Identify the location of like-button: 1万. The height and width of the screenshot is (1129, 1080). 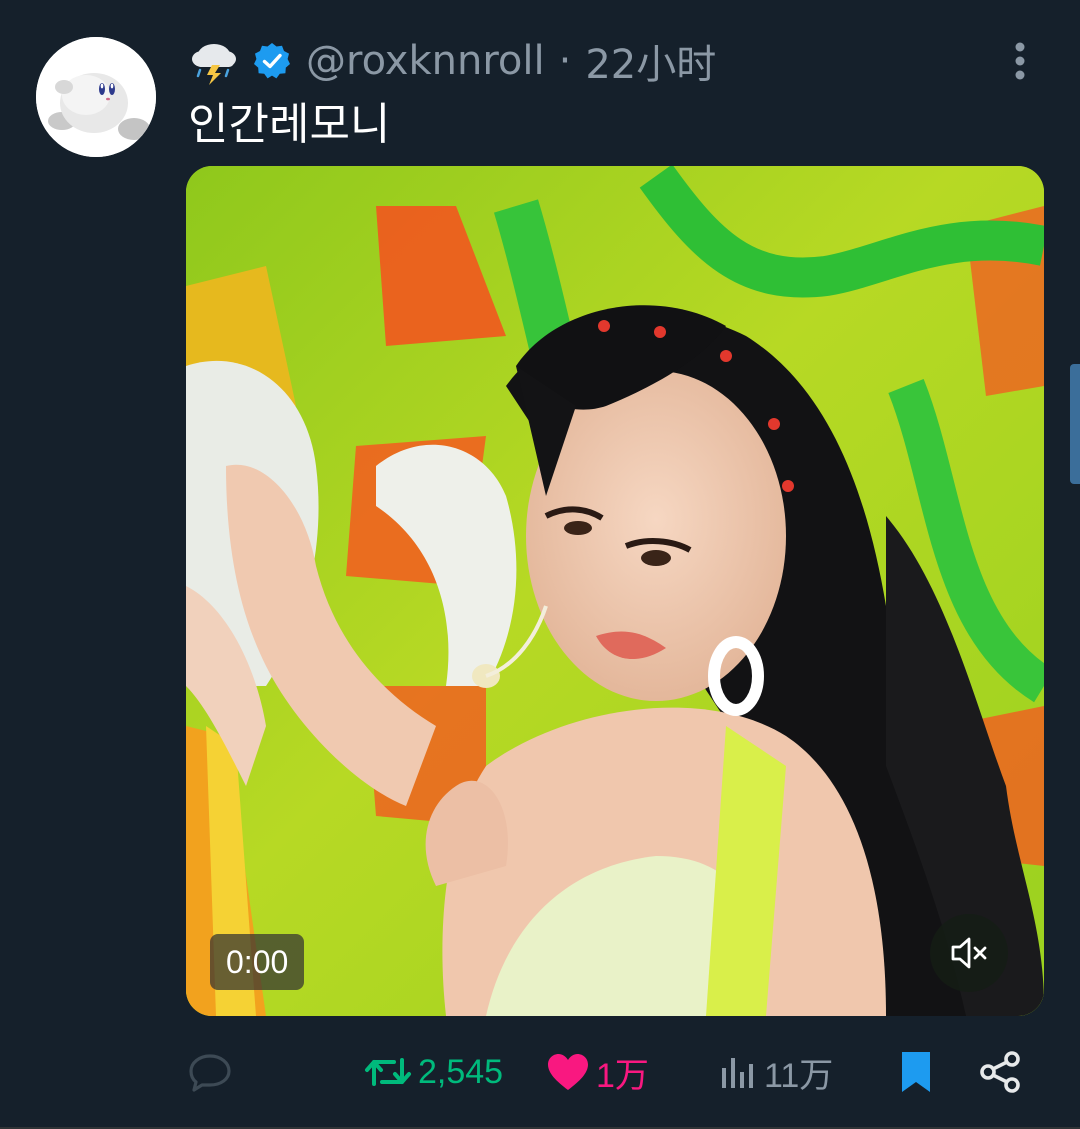
(597, 1072).